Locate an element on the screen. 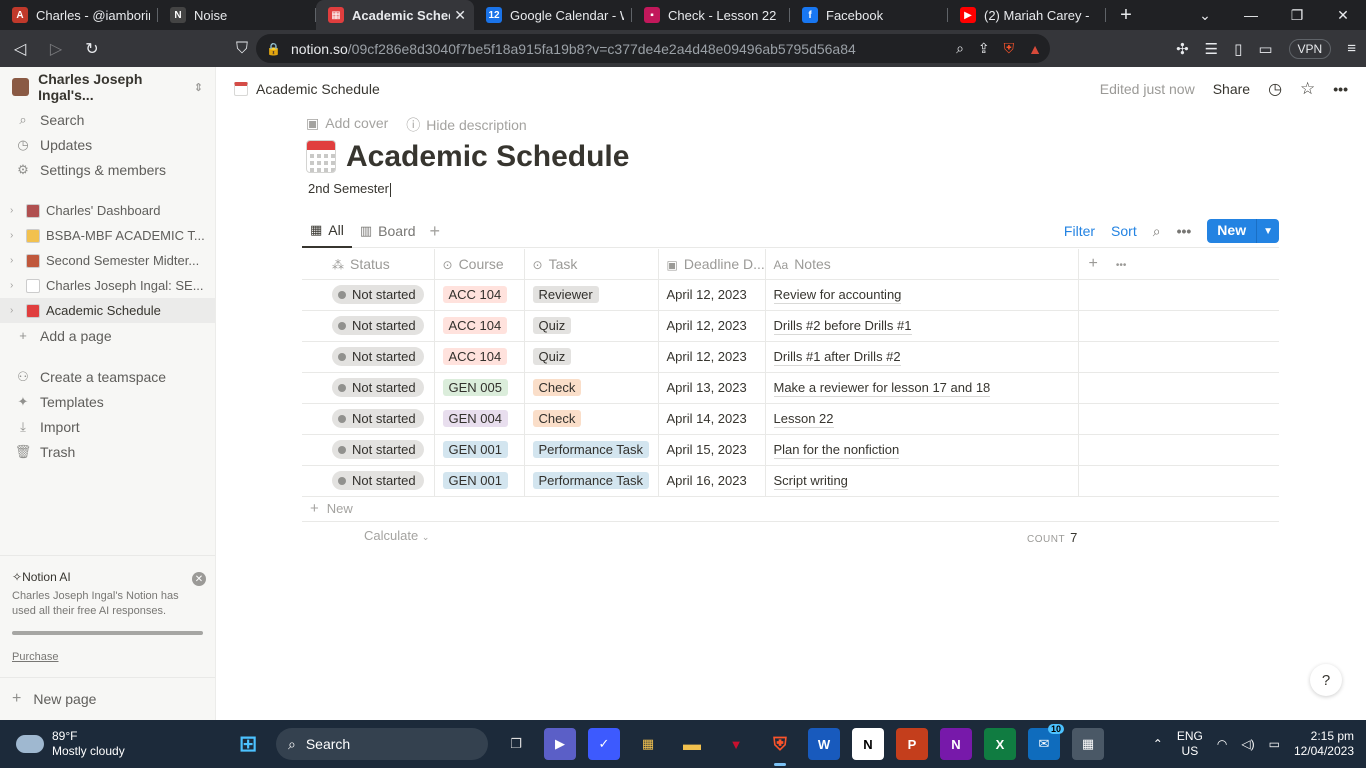 The width and height of the screenshot is (1366, 768). word-icon: W is located at coordinates (824, 744).